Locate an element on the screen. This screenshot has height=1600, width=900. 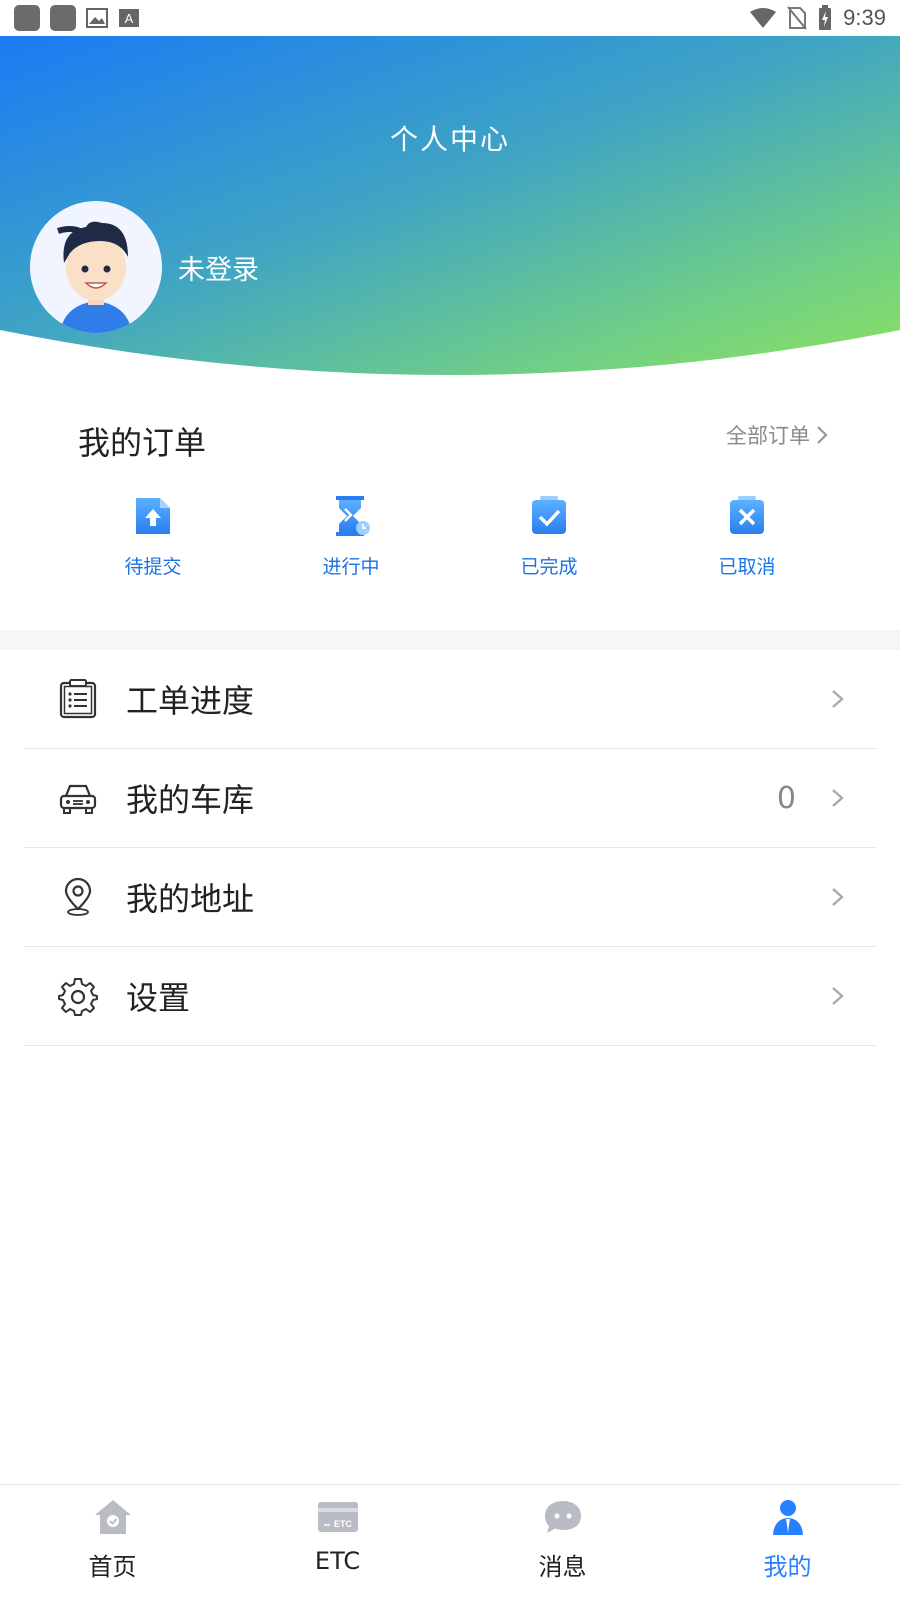
tab-label: 我的 is located at coordinates (787, 1567).